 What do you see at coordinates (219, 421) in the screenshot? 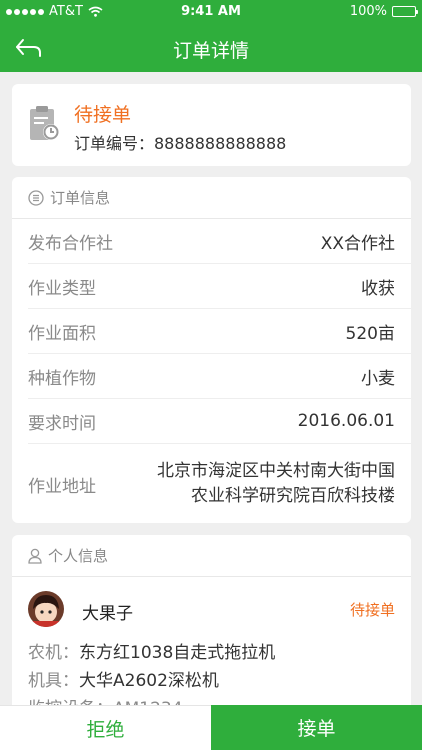
I see `info-row-time: 要求时间 2016.06.01` at bounding box center [219, 421].